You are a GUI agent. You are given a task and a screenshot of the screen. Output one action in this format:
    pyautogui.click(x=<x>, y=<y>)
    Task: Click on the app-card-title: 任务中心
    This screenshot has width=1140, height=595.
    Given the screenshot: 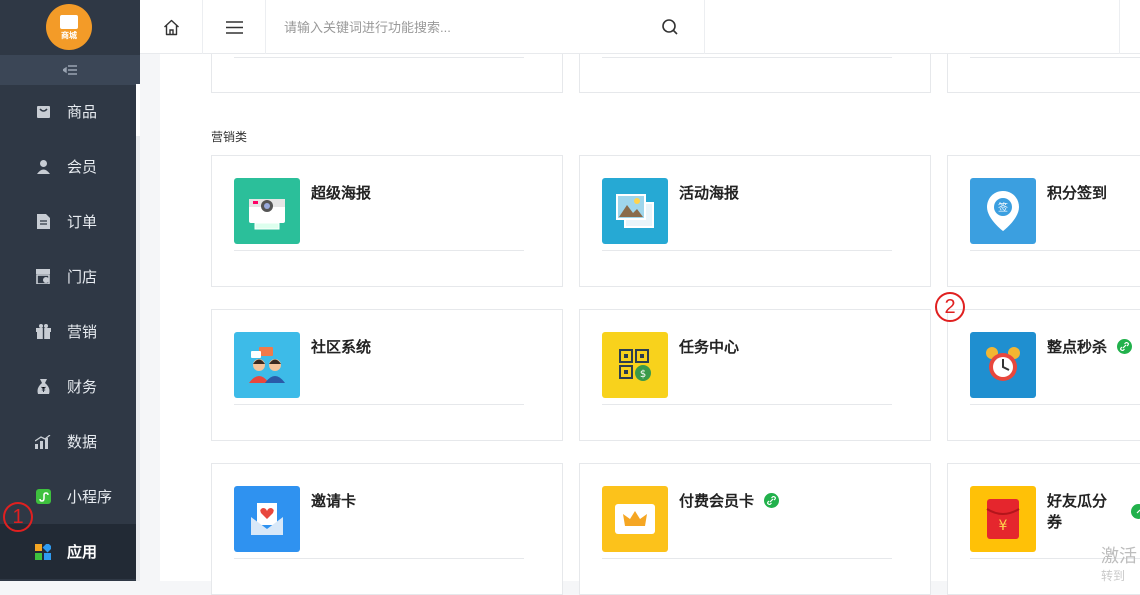 What is the action you would take?
    pyautogui.click(x=709, y=347)
    